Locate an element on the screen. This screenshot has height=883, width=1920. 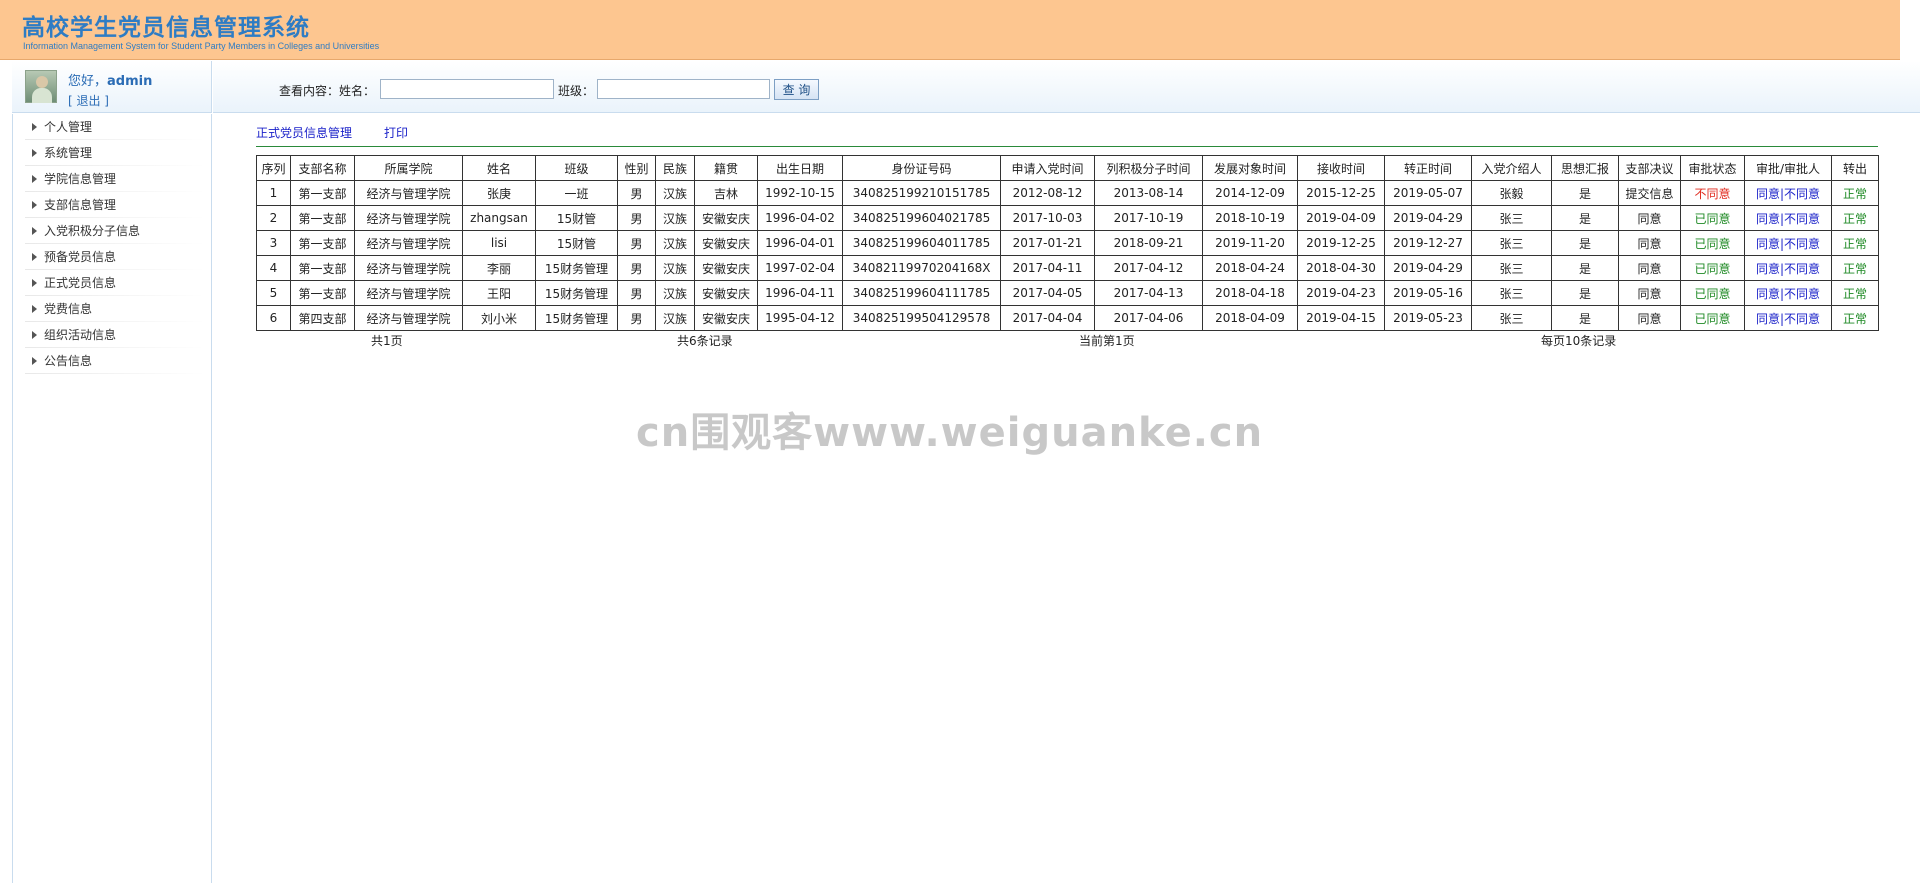
sidebar-item-probationary: 预备党员信息 is located at coordinates (112, 257).